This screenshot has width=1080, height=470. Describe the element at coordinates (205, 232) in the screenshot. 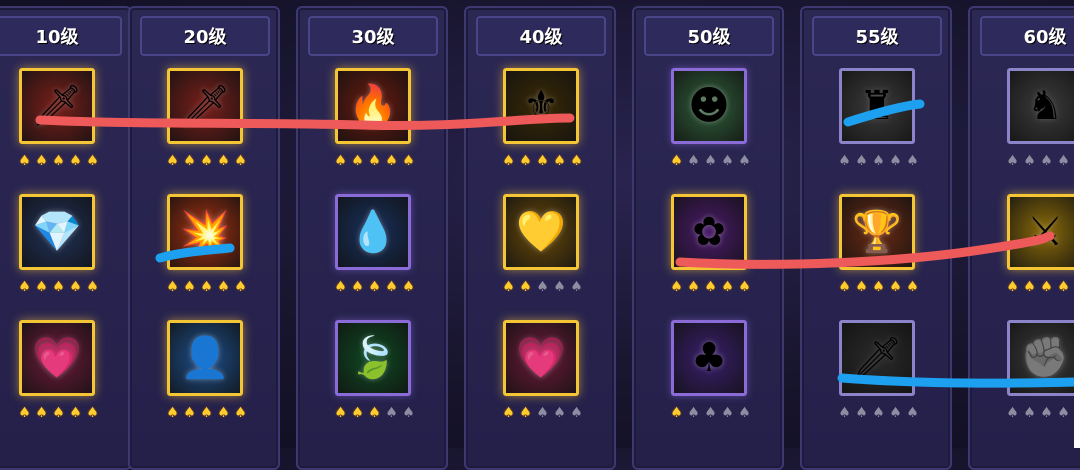

I see `reward-tile: 💥` at that location.